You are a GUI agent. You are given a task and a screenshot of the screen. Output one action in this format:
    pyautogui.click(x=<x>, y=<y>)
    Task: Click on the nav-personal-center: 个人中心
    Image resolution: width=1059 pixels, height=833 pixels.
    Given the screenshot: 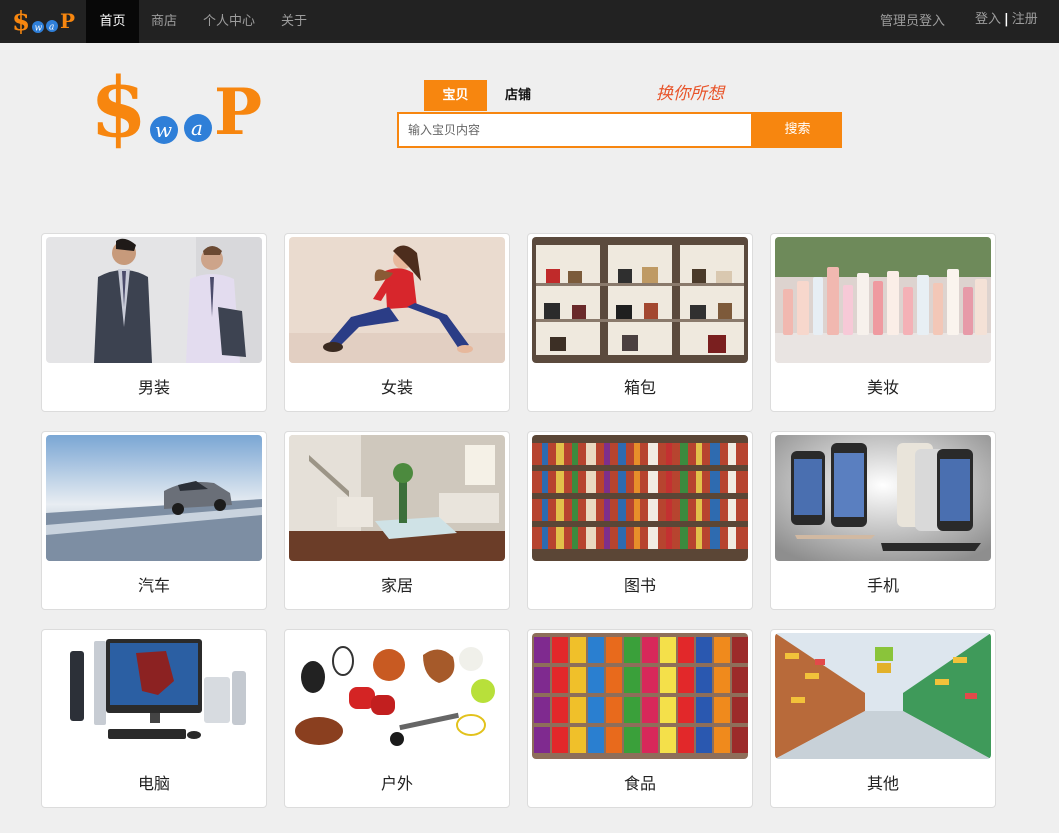 What is the action you would take?
    pyautogui.click(x=229, y=21)
    